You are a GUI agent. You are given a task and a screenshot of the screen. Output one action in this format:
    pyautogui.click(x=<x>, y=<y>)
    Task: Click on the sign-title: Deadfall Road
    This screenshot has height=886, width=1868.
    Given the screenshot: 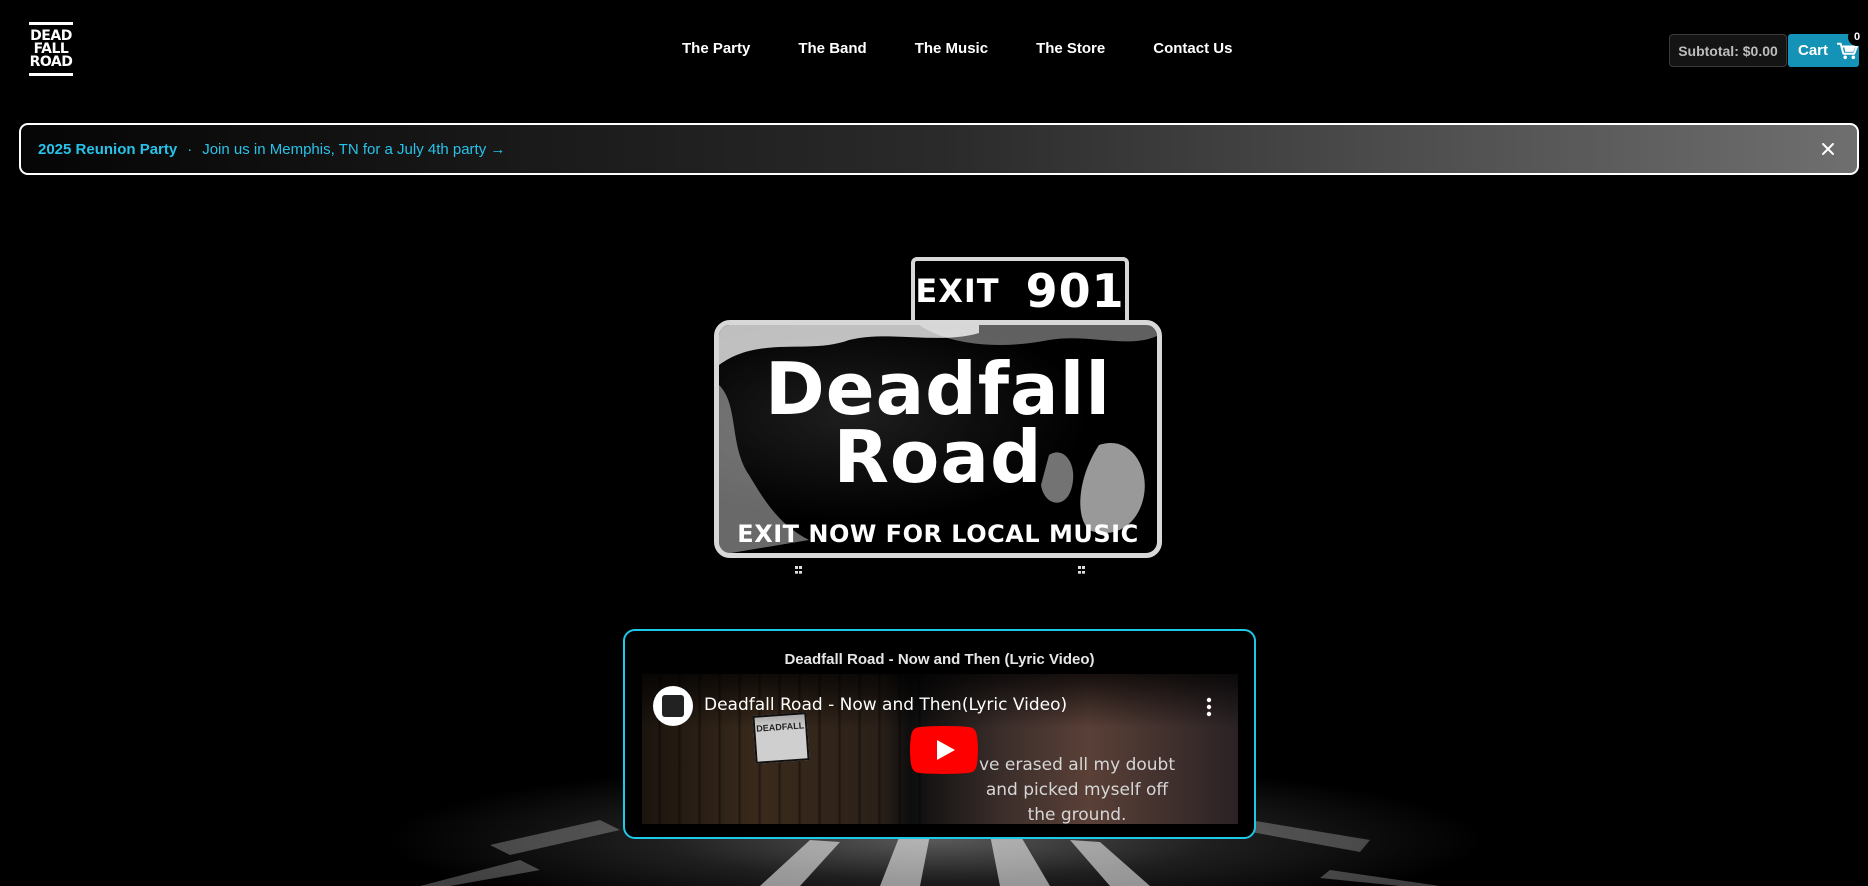 What is the action you would take?
    pyautogui.click(x=938, y=423)
    